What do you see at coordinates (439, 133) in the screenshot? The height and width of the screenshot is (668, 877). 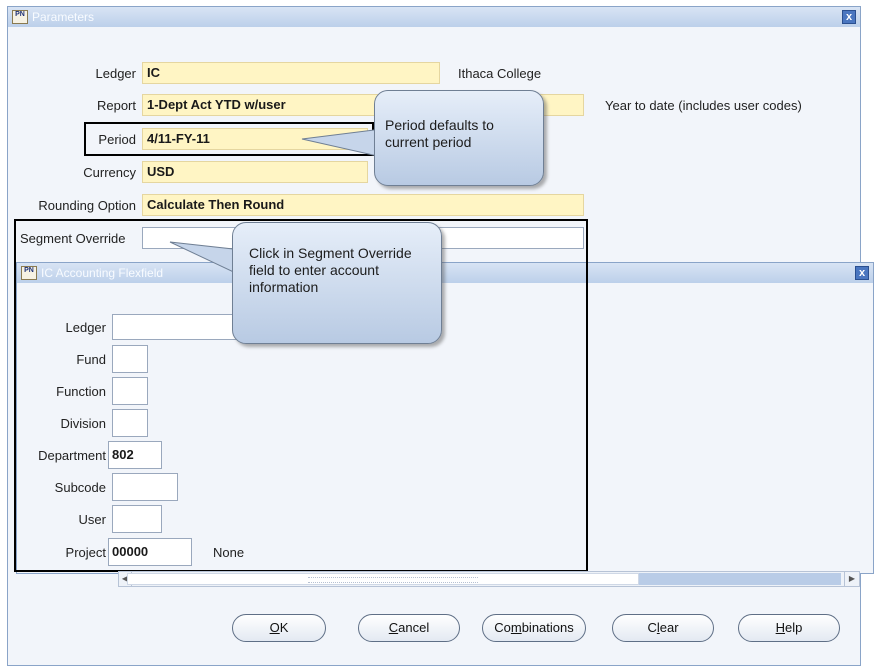 I see `period-callout-text: Period defaults to current period` at bounding box center [439, 133].